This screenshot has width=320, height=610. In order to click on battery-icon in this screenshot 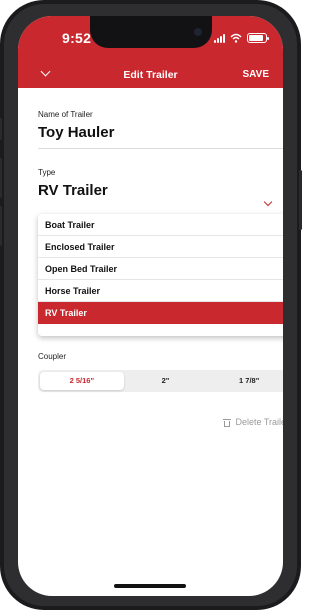, I will do `click(258, 38)`.